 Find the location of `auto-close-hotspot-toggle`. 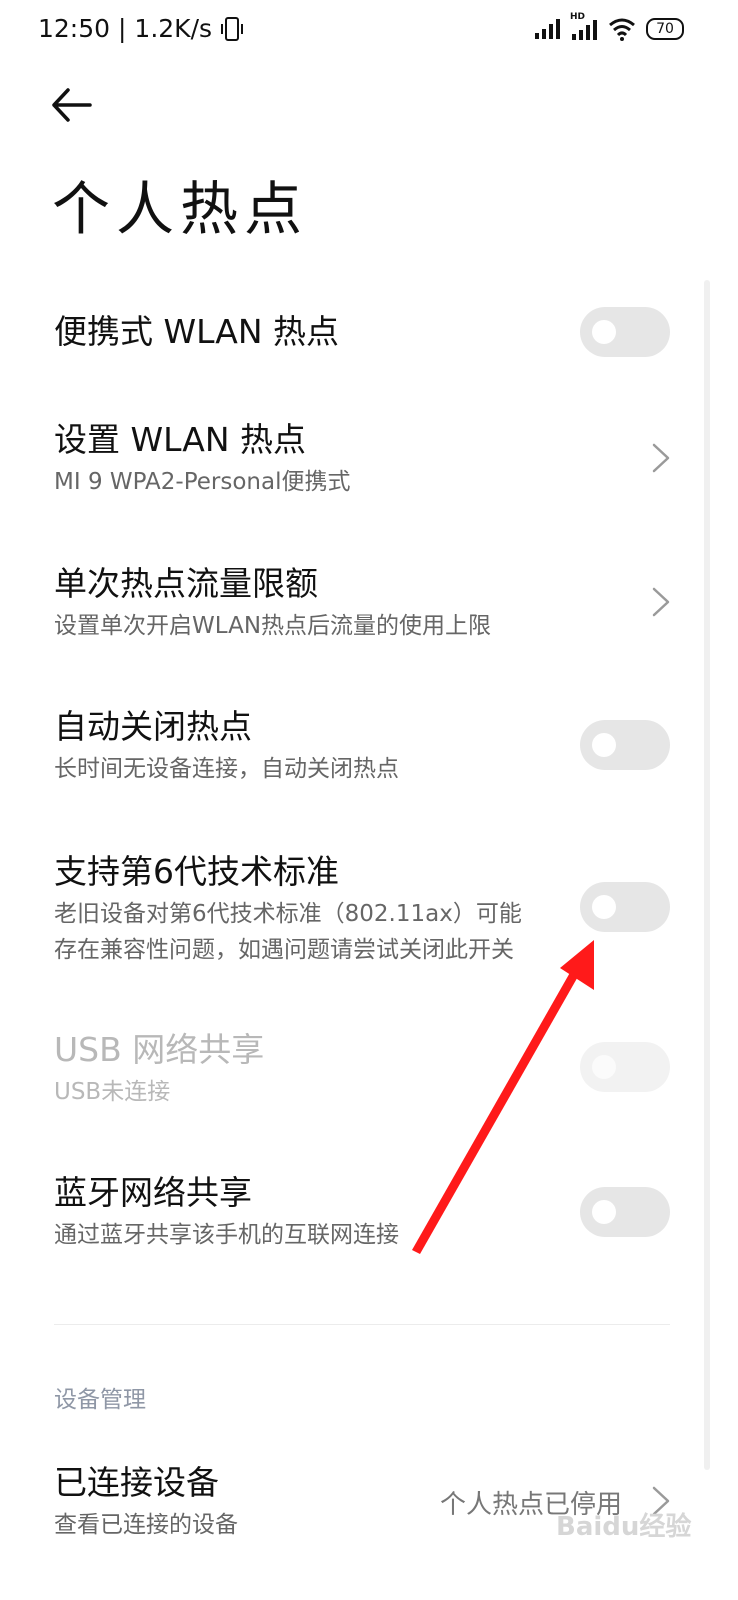

auto-close-hotspot-toggle is located at coordinates (625, 745).